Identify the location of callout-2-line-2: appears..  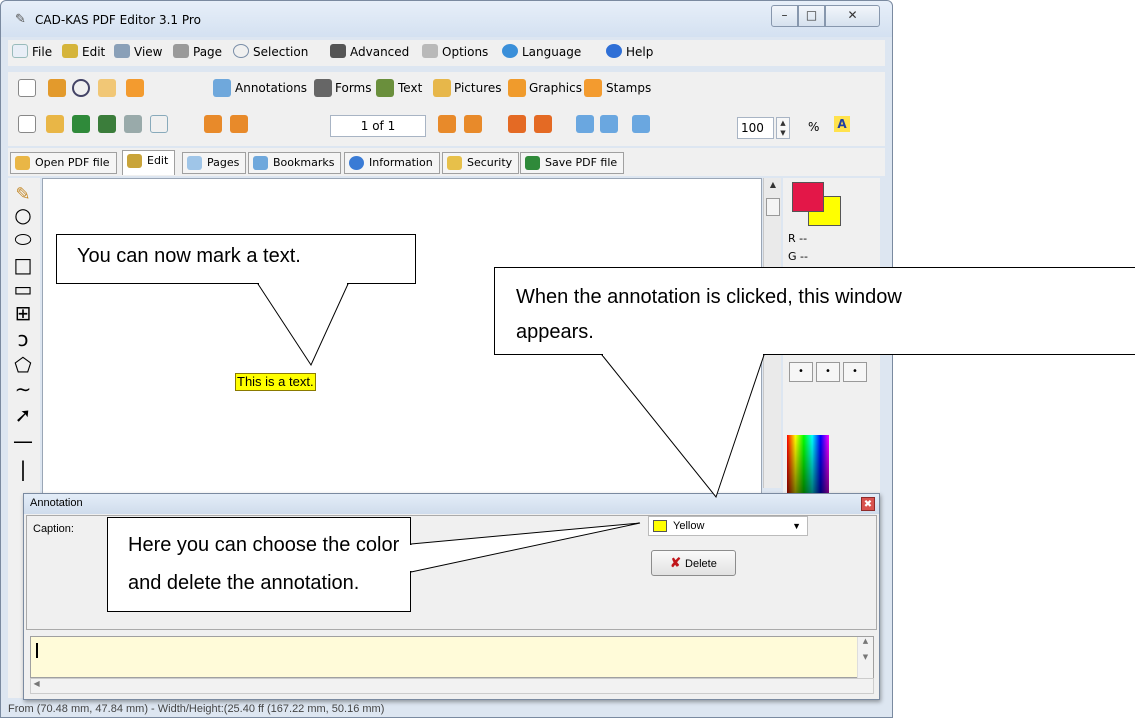
(555, 332).